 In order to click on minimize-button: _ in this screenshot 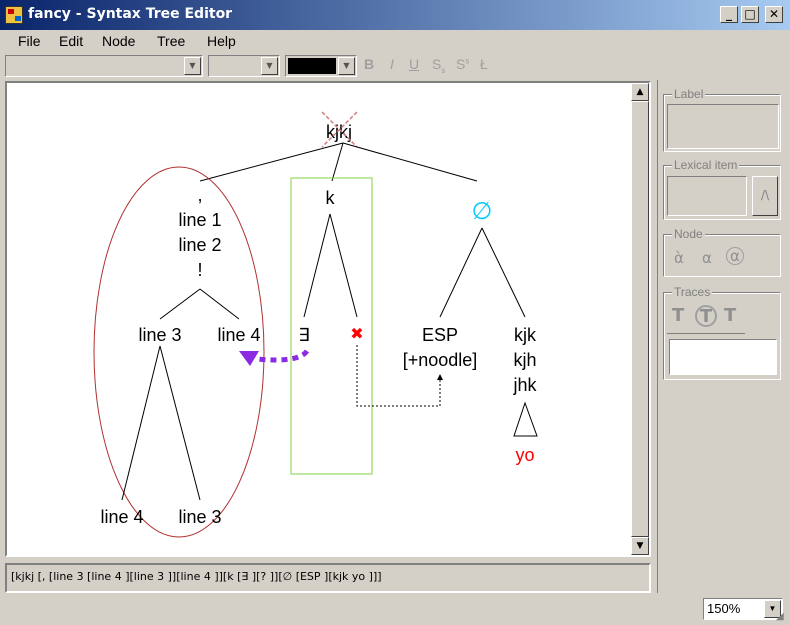, I will do `click(729, 14)`.